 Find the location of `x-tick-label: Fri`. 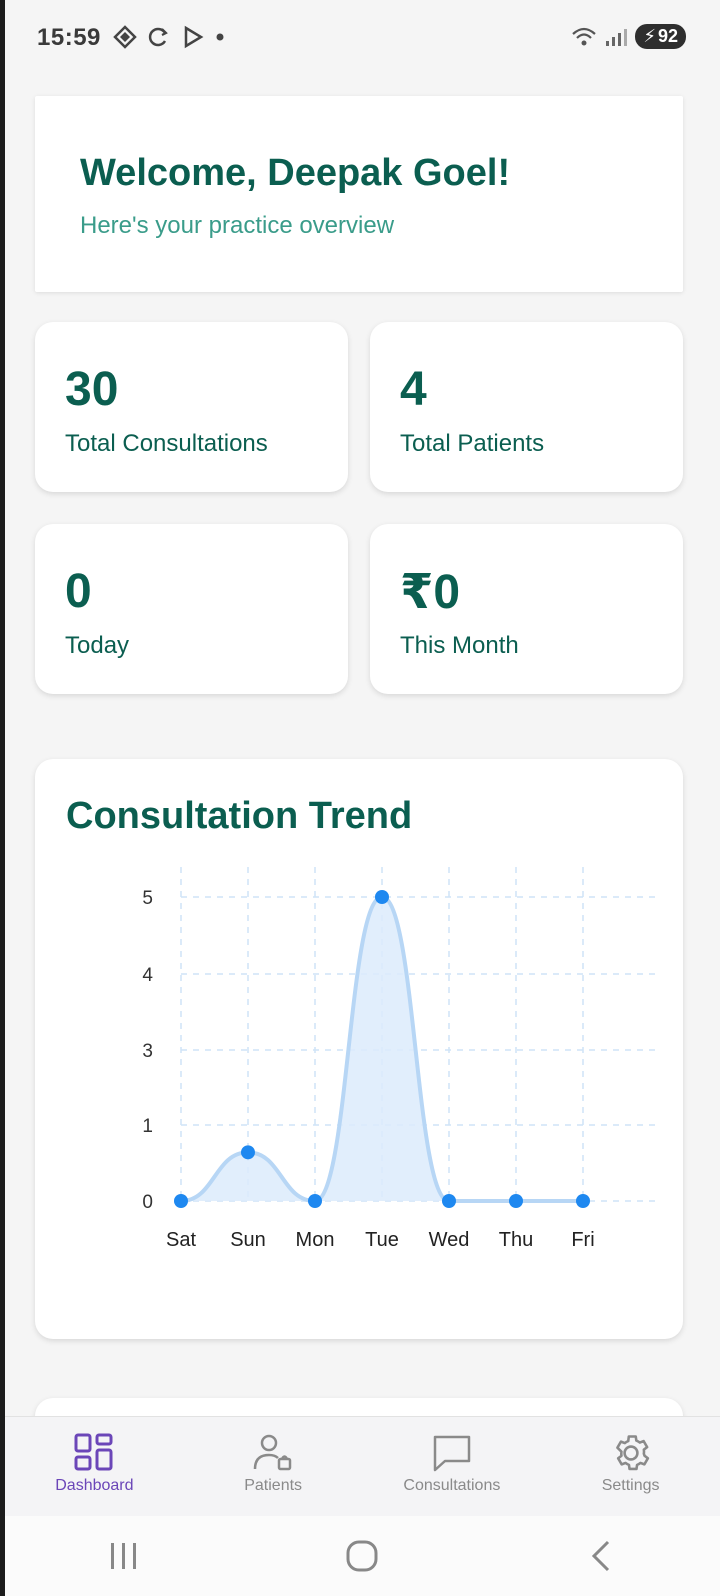

x-tick-label: Fri is located at coordinates (582, 1240).